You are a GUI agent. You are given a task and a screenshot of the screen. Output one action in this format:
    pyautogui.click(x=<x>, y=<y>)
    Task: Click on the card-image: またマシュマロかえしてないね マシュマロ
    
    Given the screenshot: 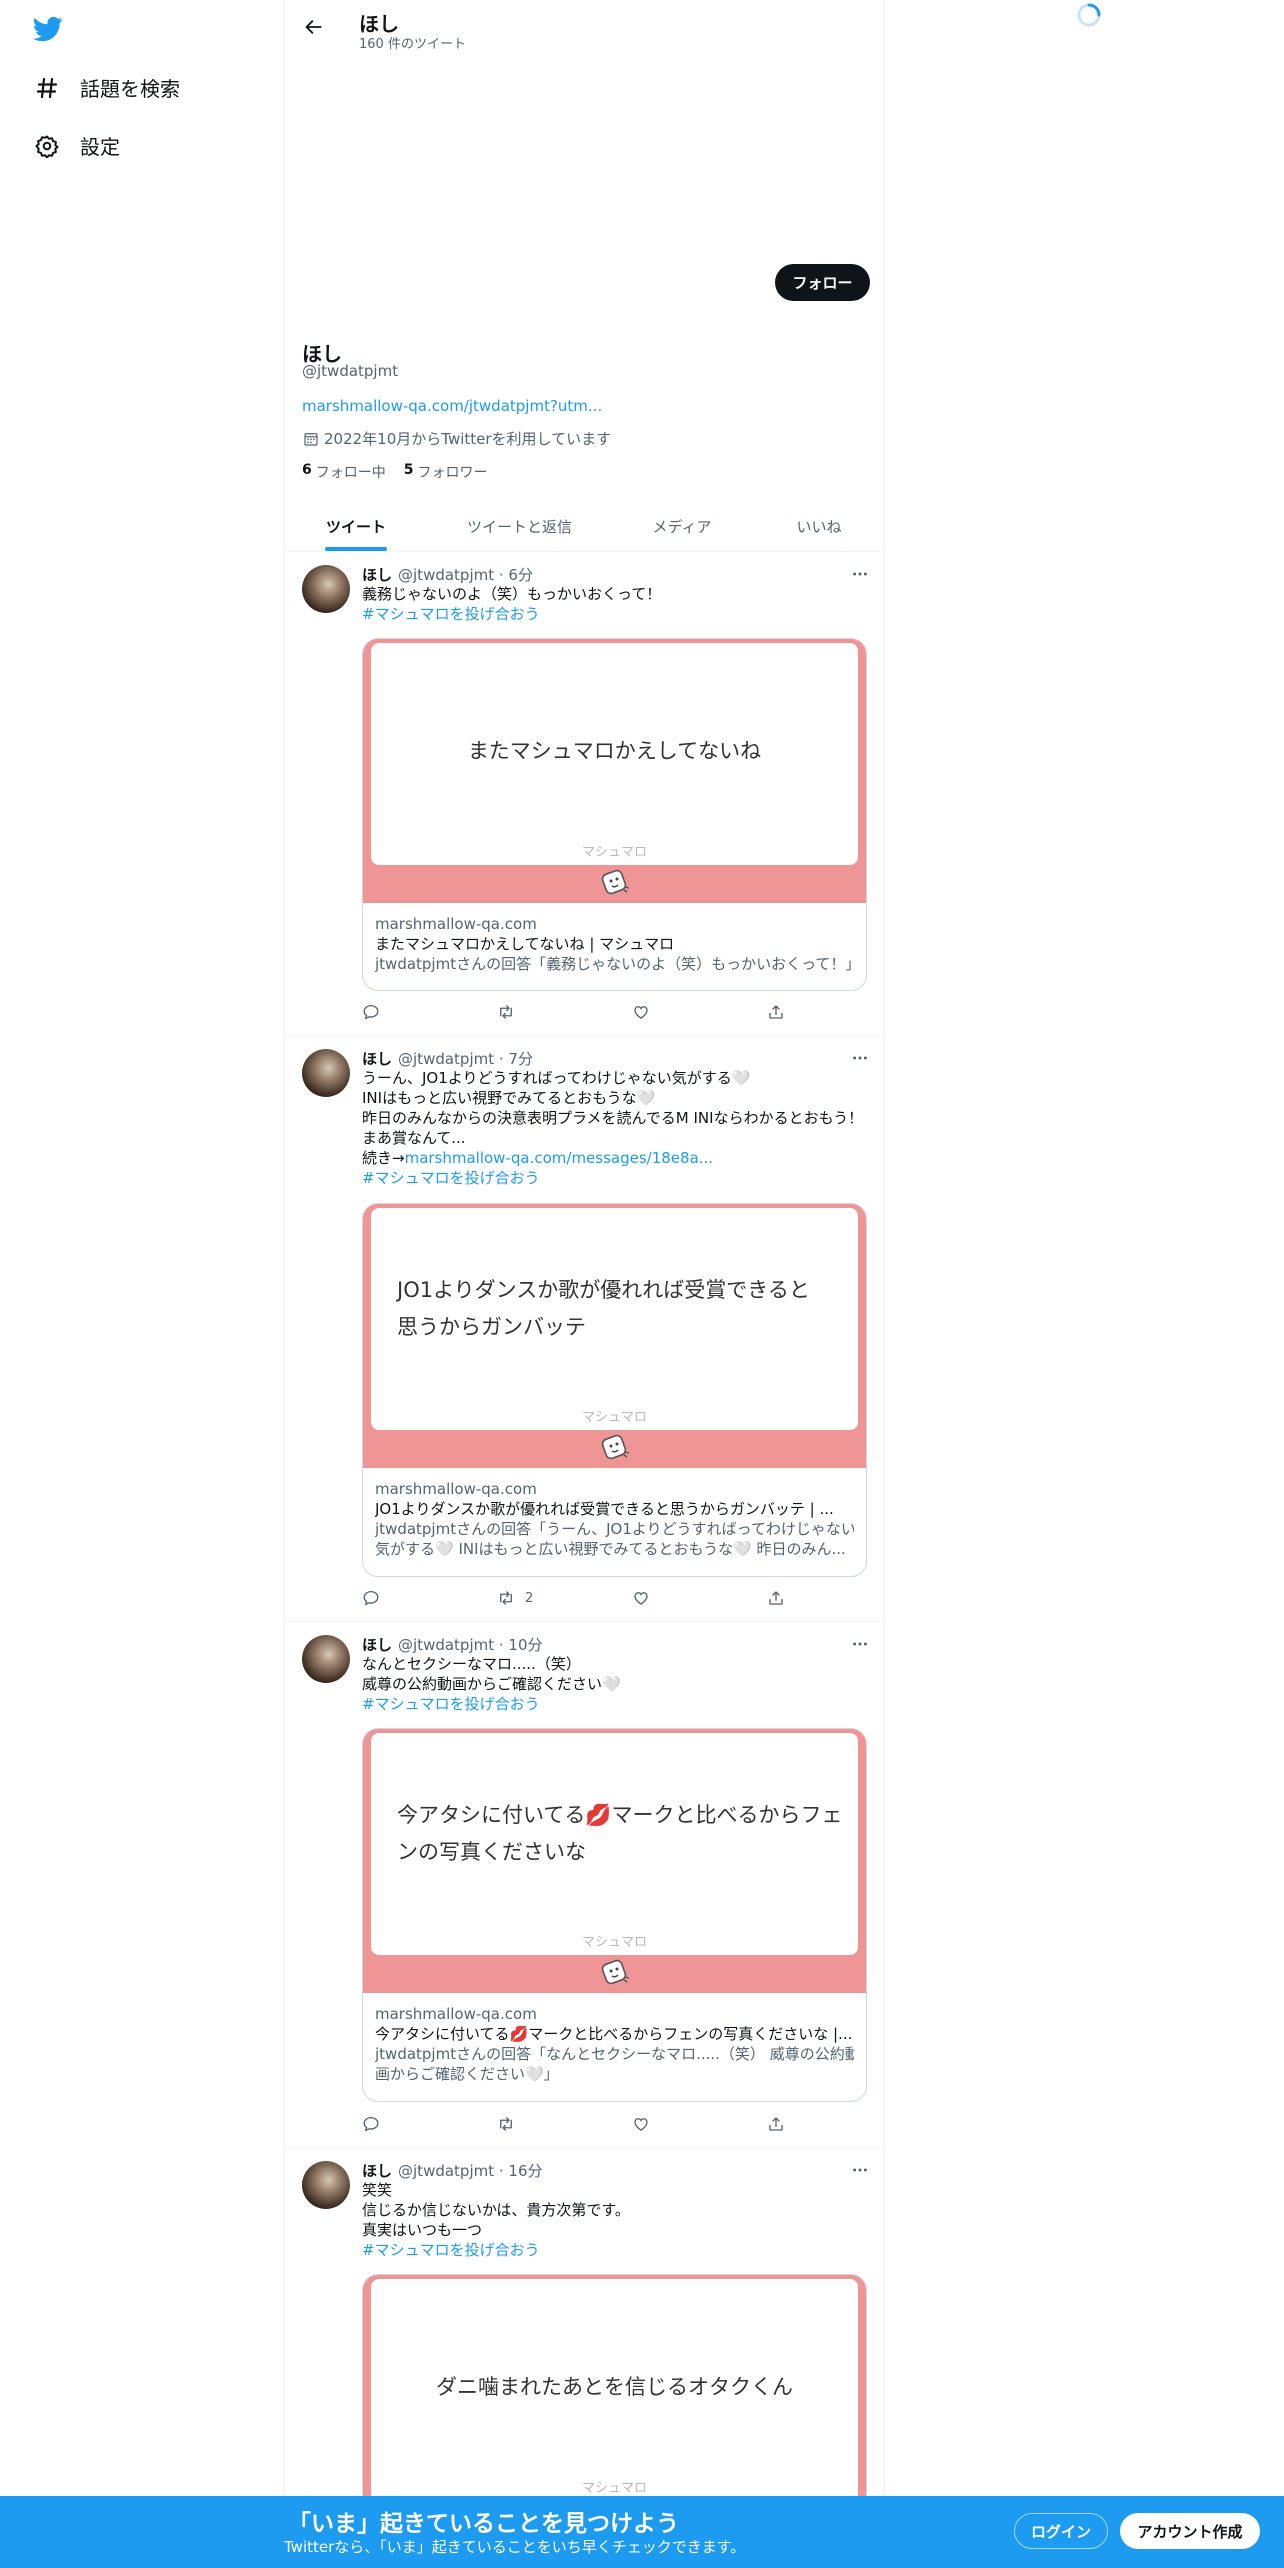 What is the action you would take?
    pyautogui.click(x=614, y=771)
    